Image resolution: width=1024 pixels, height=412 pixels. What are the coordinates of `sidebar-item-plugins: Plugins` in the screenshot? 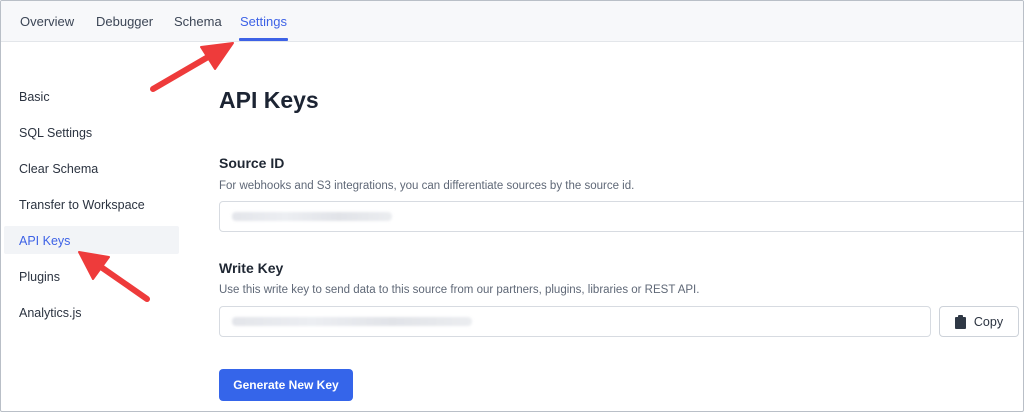 It's located at (39, 277).